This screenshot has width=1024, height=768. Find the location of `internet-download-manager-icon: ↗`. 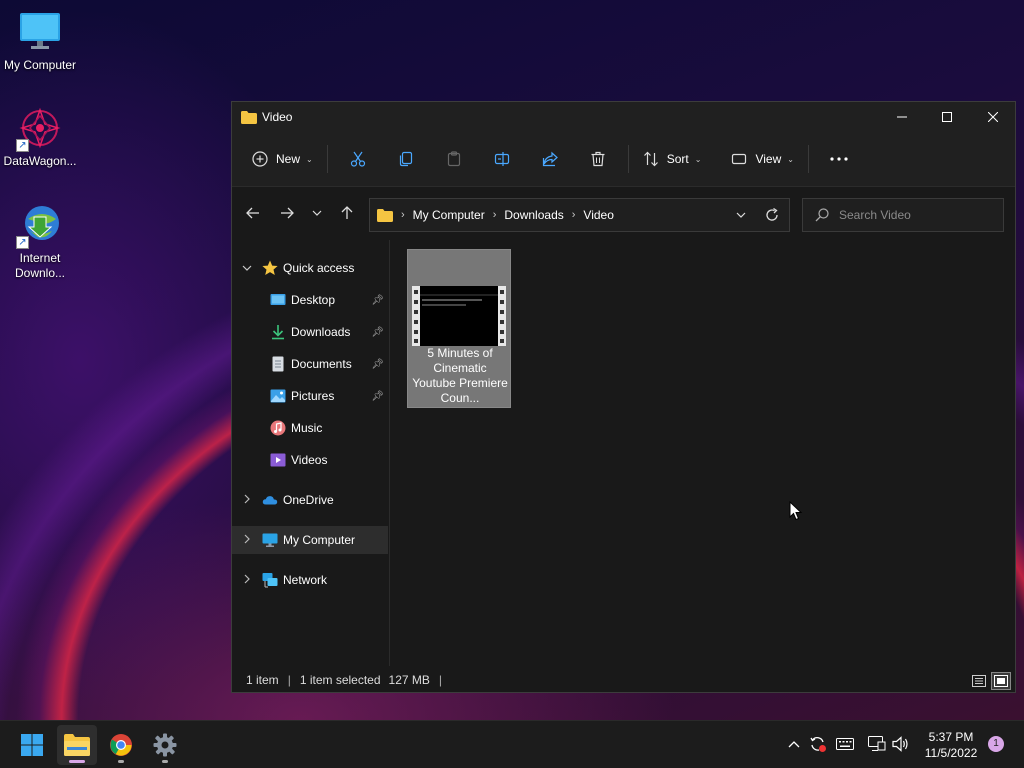

internet-download-manager-icon: ↗ is located at coordinates (39, 226).